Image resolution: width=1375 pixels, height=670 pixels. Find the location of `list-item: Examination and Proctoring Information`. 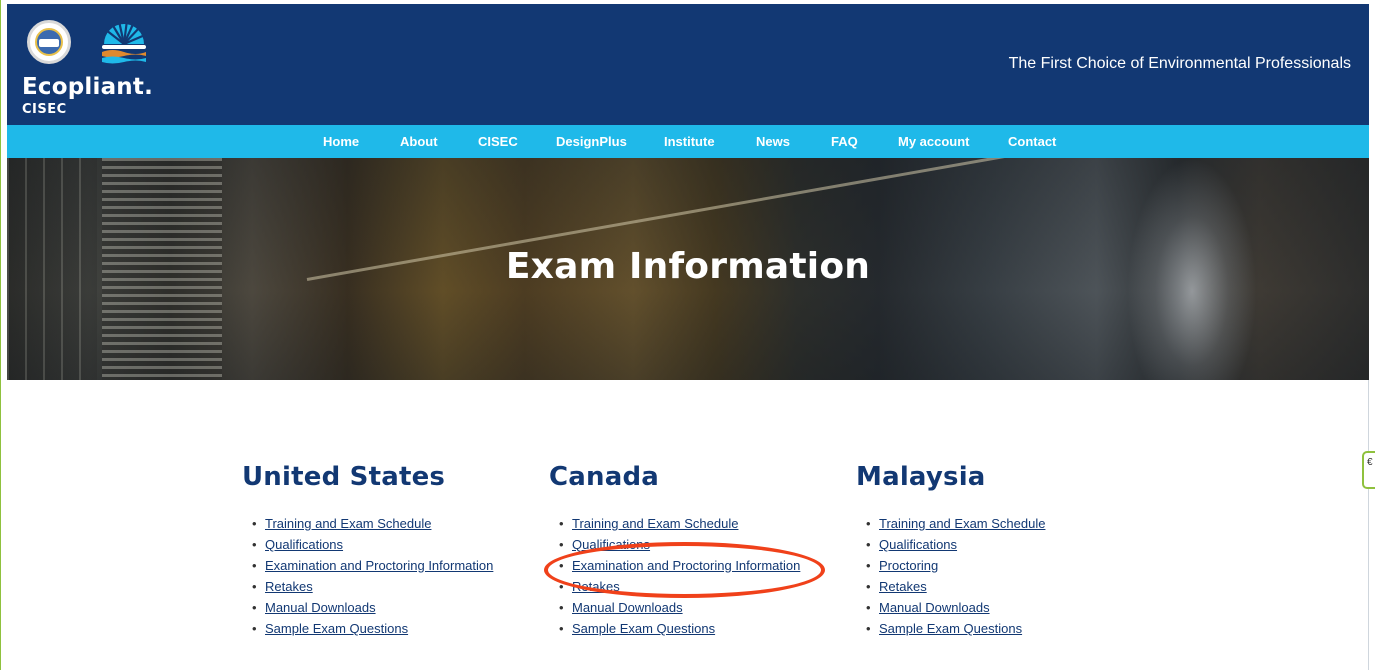

list-item: Examination and Proctoring Information is located at coordinates (392, 568).